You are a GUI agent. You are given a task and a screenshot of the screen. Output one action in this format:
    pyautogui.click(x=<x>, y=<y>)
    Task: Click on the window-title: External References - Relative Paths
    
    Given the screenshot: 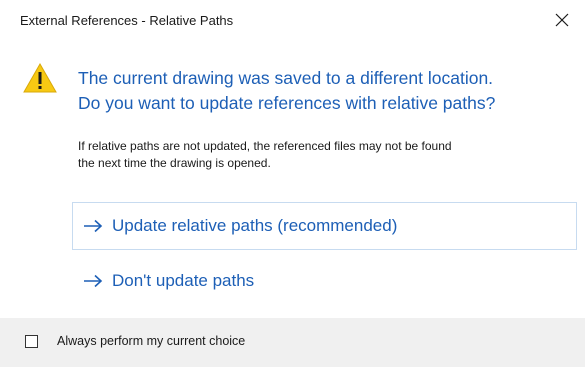 What is the action you would take?
    pyautogui.click(x=127, y=20)
    